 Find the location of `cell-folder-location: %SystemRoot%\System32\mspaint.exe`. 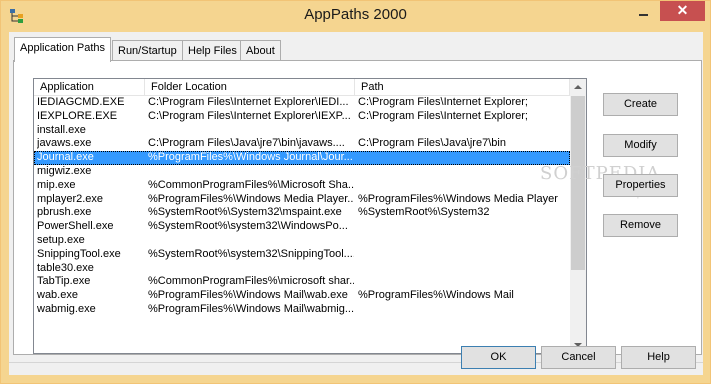

cell-folder-location: %SystemRoot%\System32\mspaint.exe is located at coordinates (245, 212).